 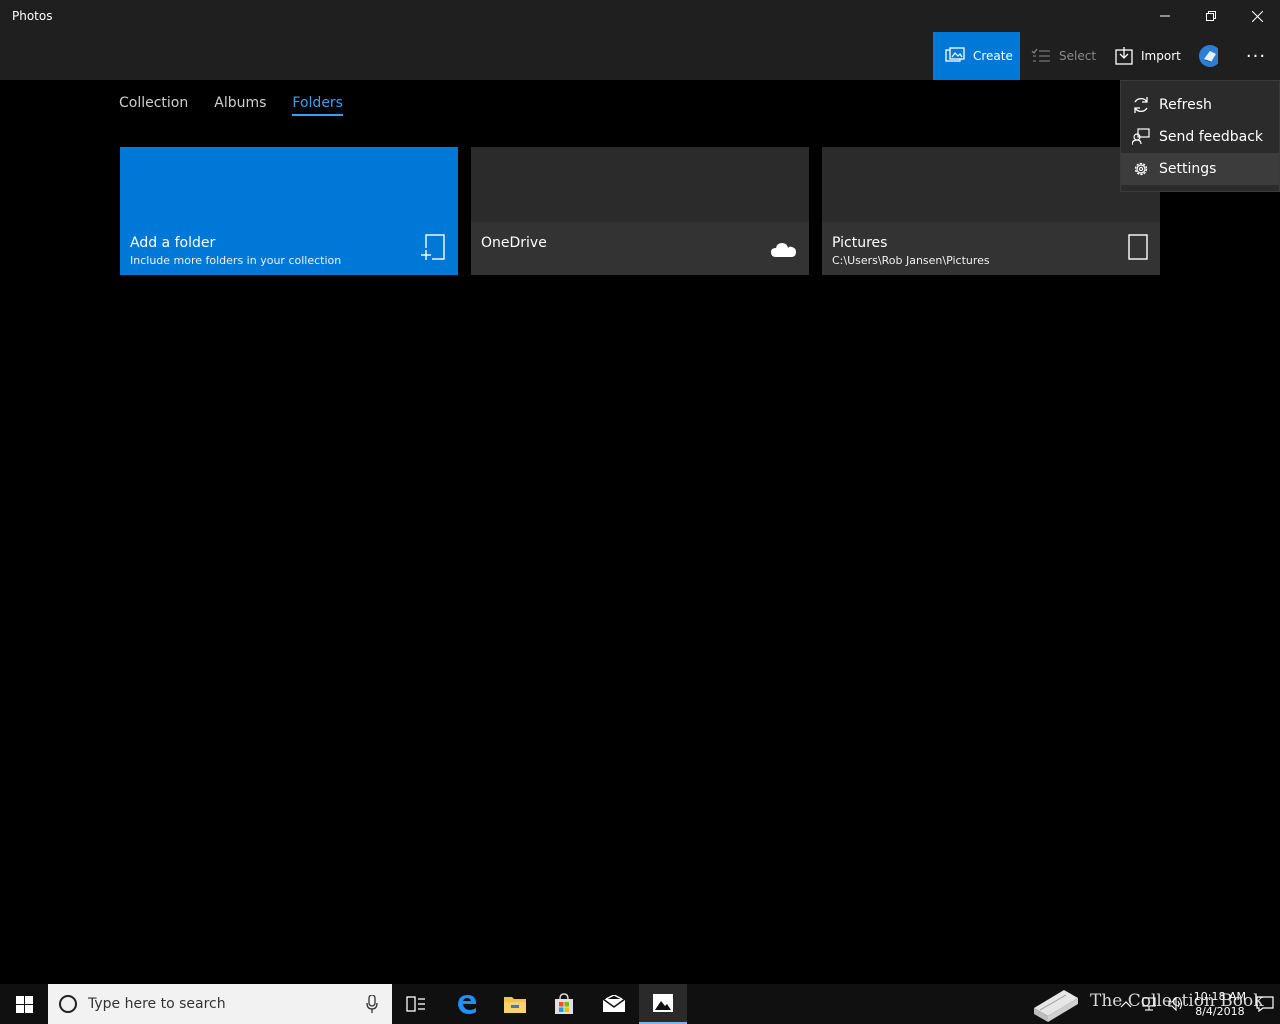 I want to click on tile-subtitle: Include more folders in your collection, so click(x=236, y=260).